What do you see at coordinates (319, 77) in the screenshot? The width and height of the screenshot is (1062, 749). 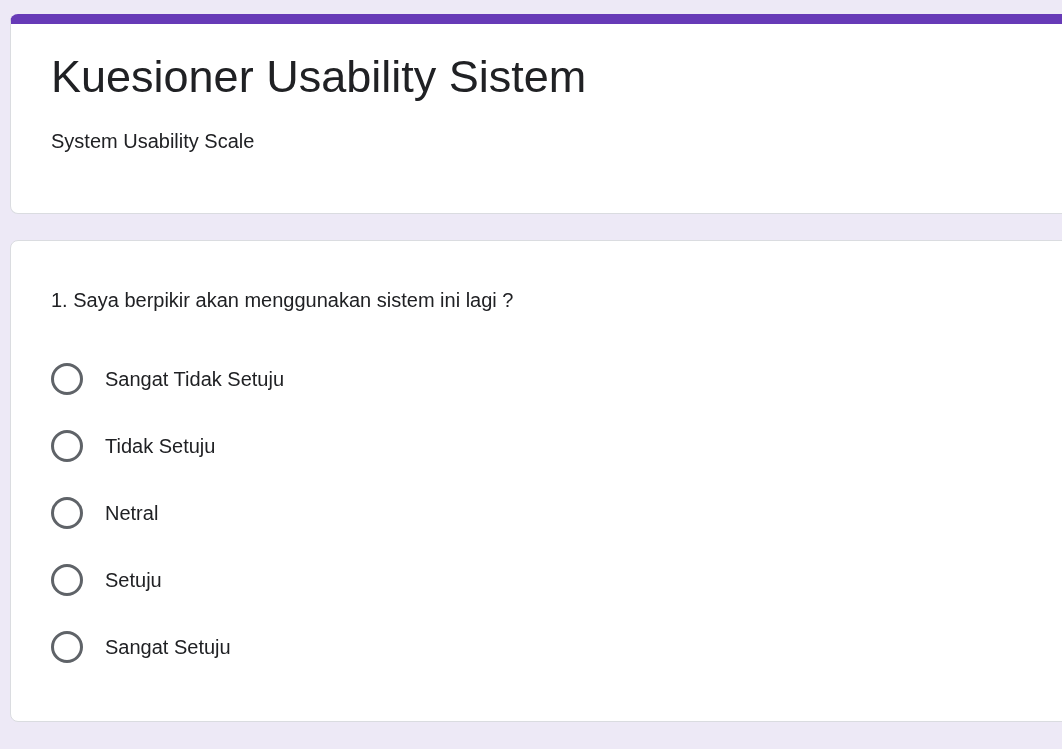 I see `form-title: Kuesioner Usability Sistem` at bounding box center [319, 77].